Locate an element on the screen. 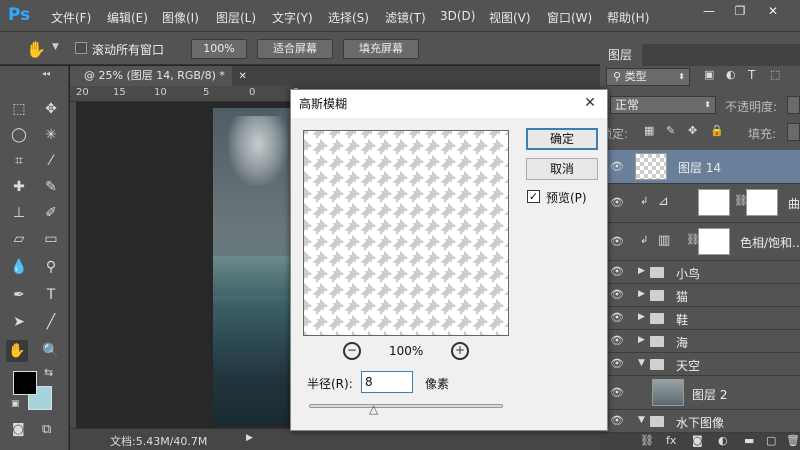  filter-shape-icon: ⬚ is located at coordinates (775, 74).